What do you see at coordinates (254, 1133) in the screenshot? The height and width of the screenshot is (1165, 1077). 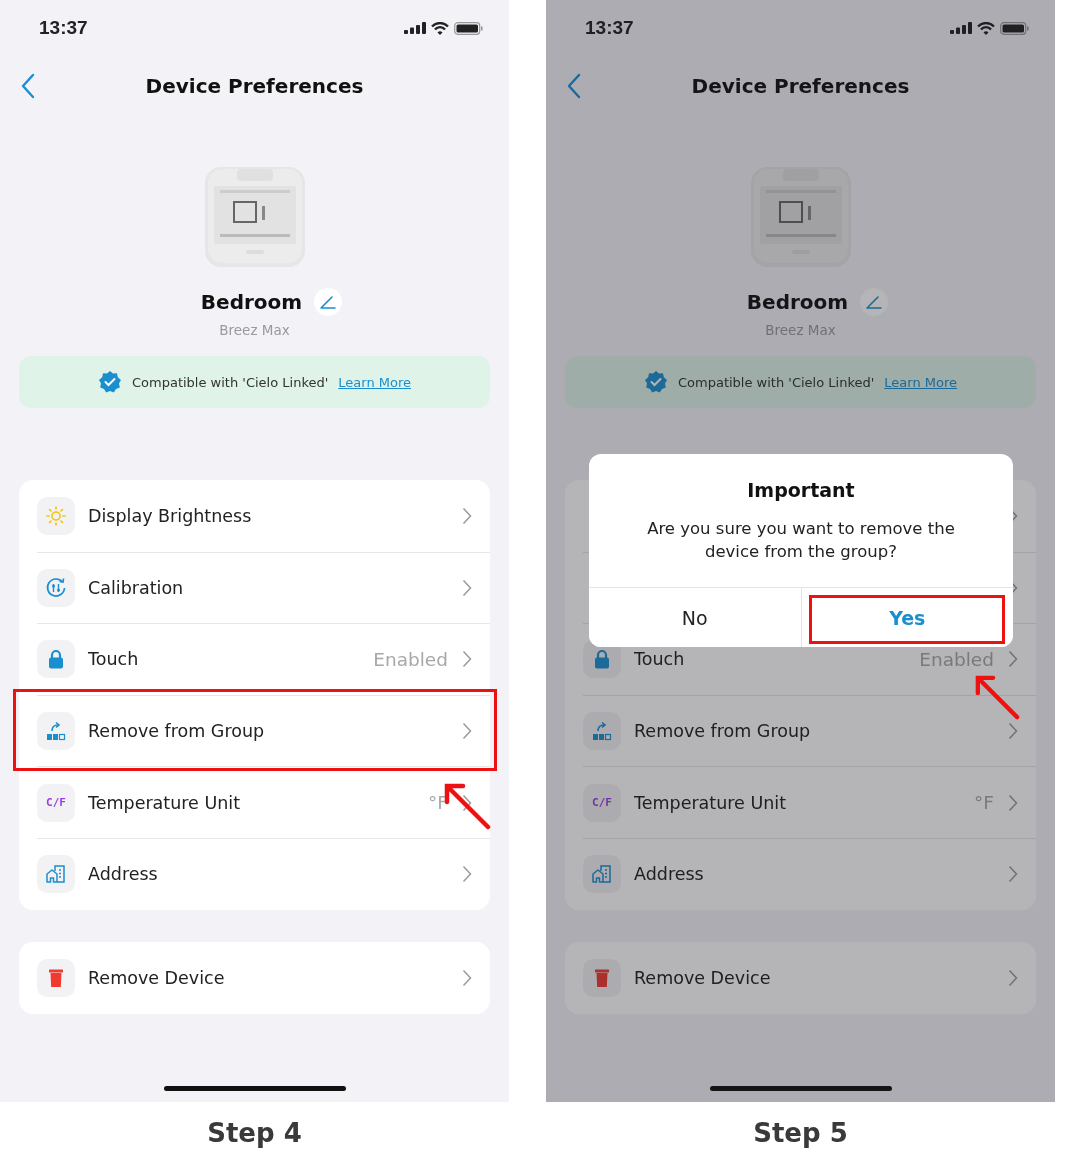 I see `step-caption: Step 4` at bounding box center [254, 1133].